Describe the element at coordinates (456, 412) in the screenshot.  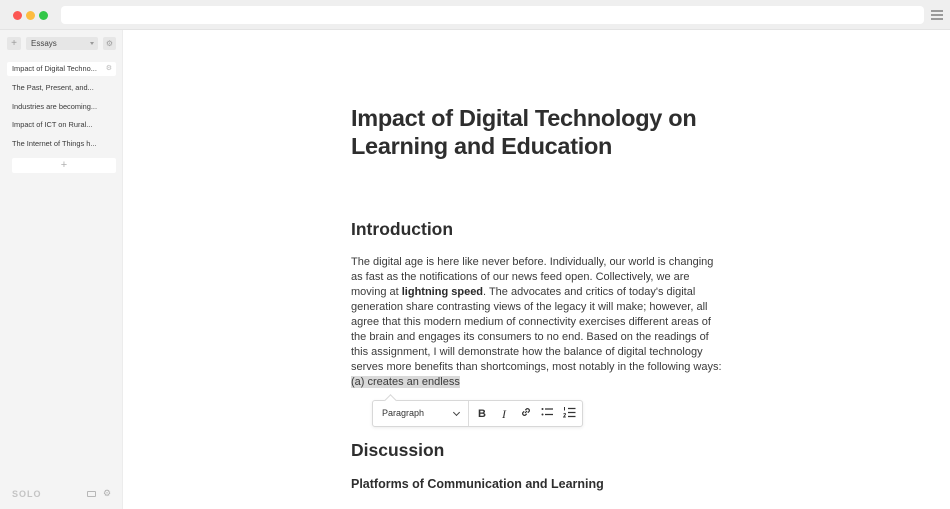
I see `chevron-down-icon` at that location.